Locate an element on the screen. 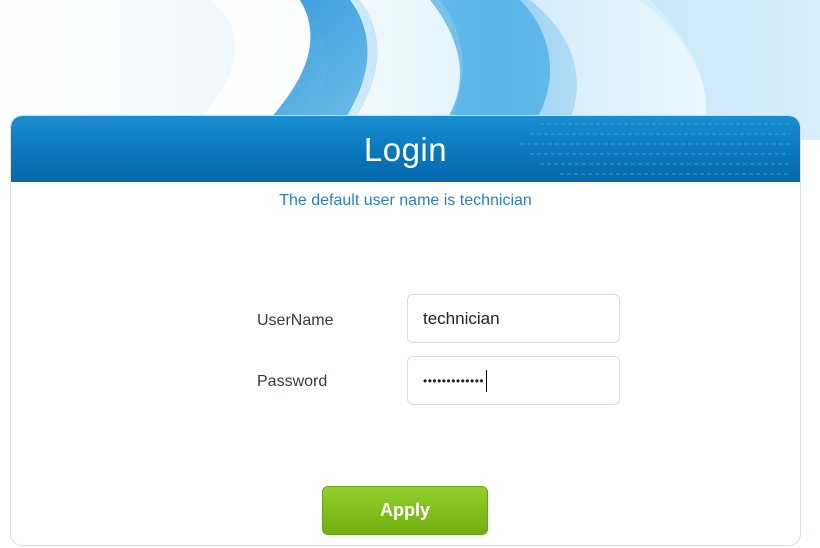 Image resolution: width=820 pixels, height=548 pixels. default-user-hint: The default user name is technician is located at coordinates (405, 200).